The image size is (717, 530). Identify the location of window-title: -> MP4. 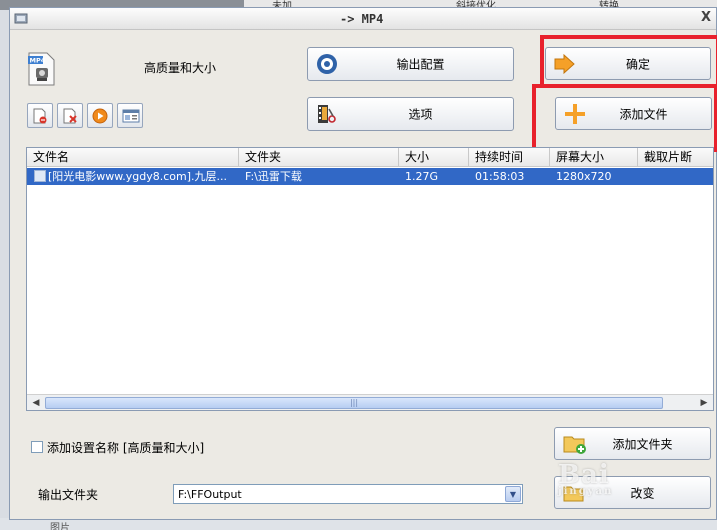
(362, 19).